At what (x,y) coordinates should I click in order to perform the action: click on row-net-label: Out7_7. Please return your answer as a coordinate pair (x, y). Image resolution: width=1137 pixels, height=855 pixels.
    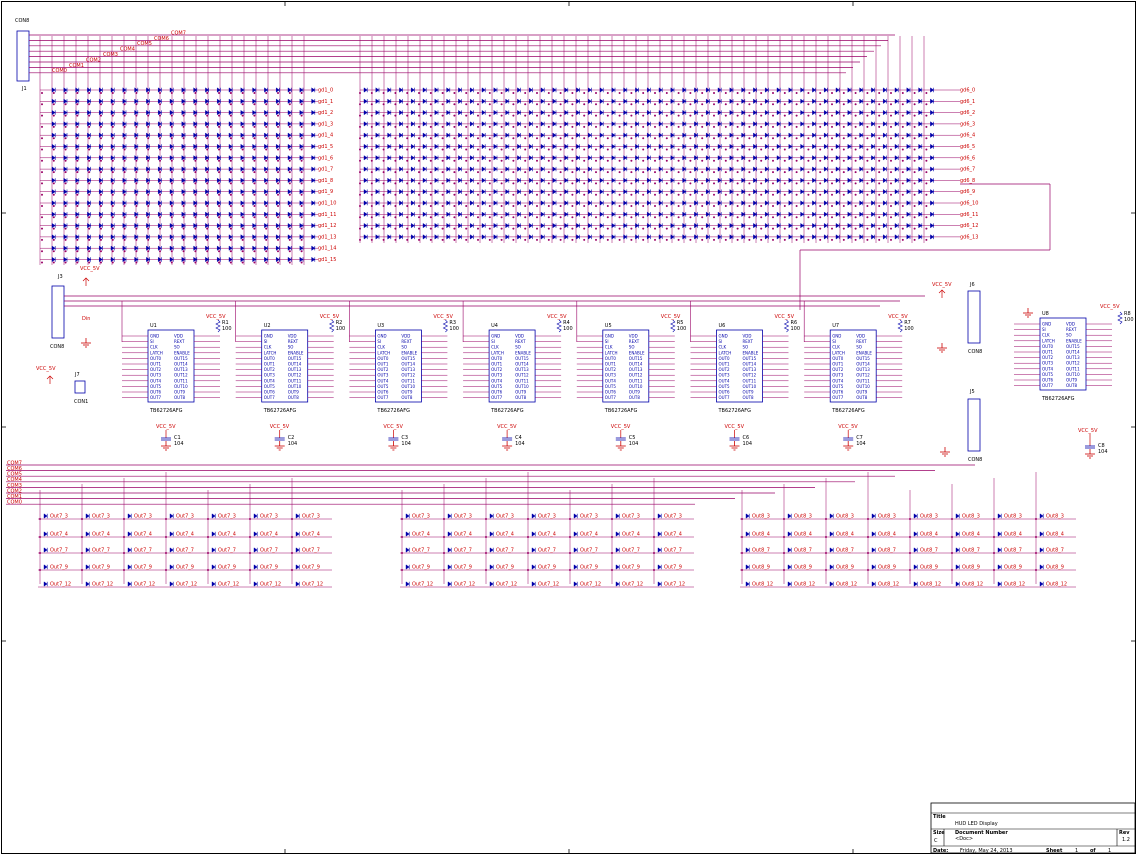
    Looking at the image, I should click on (421, 551).